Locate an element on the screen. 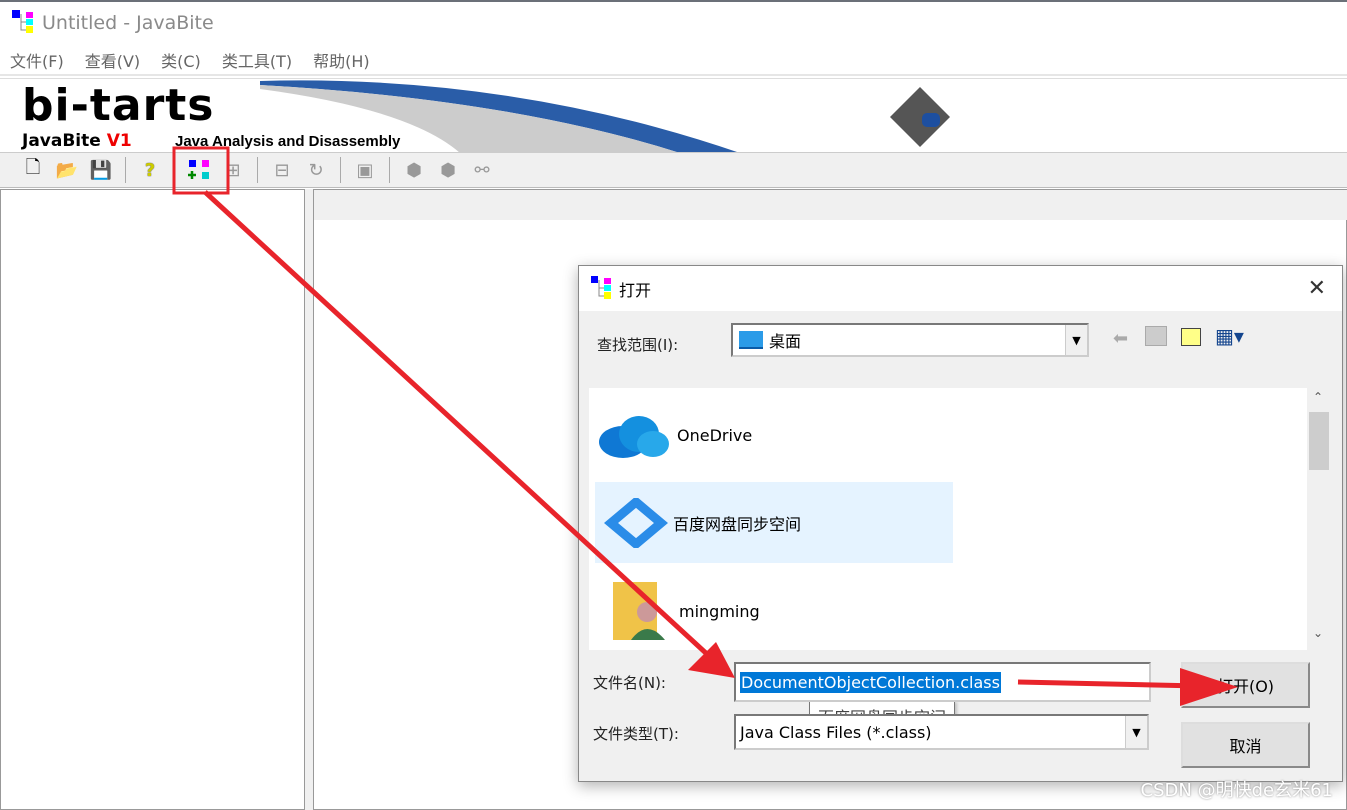 The height and width of the screenshot is (810, 1347). class-tree-icon: ⊞ is located at coordinates (233, 170).